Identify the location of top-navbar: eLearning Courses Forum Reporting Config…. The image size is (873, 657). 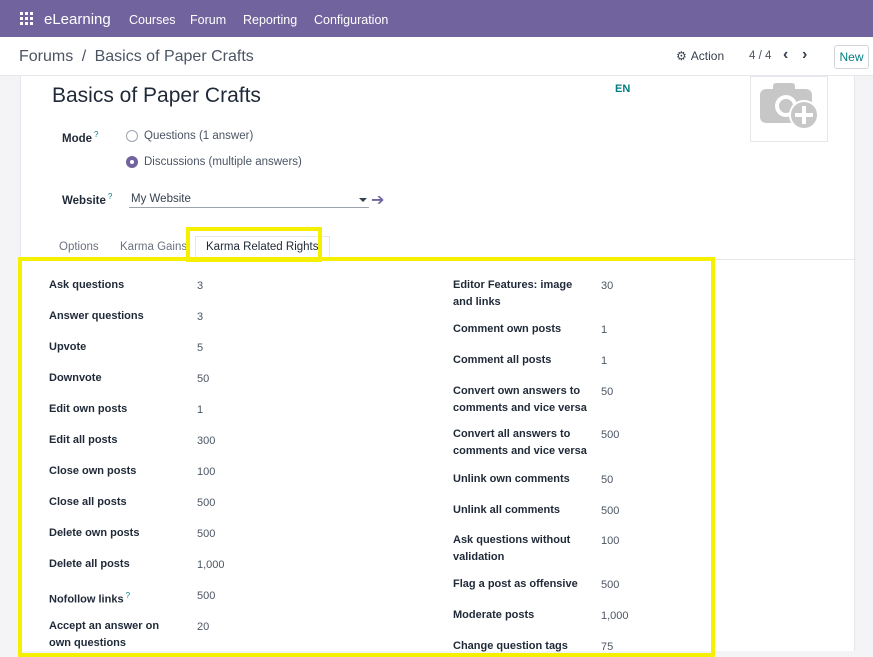
(436, 18).